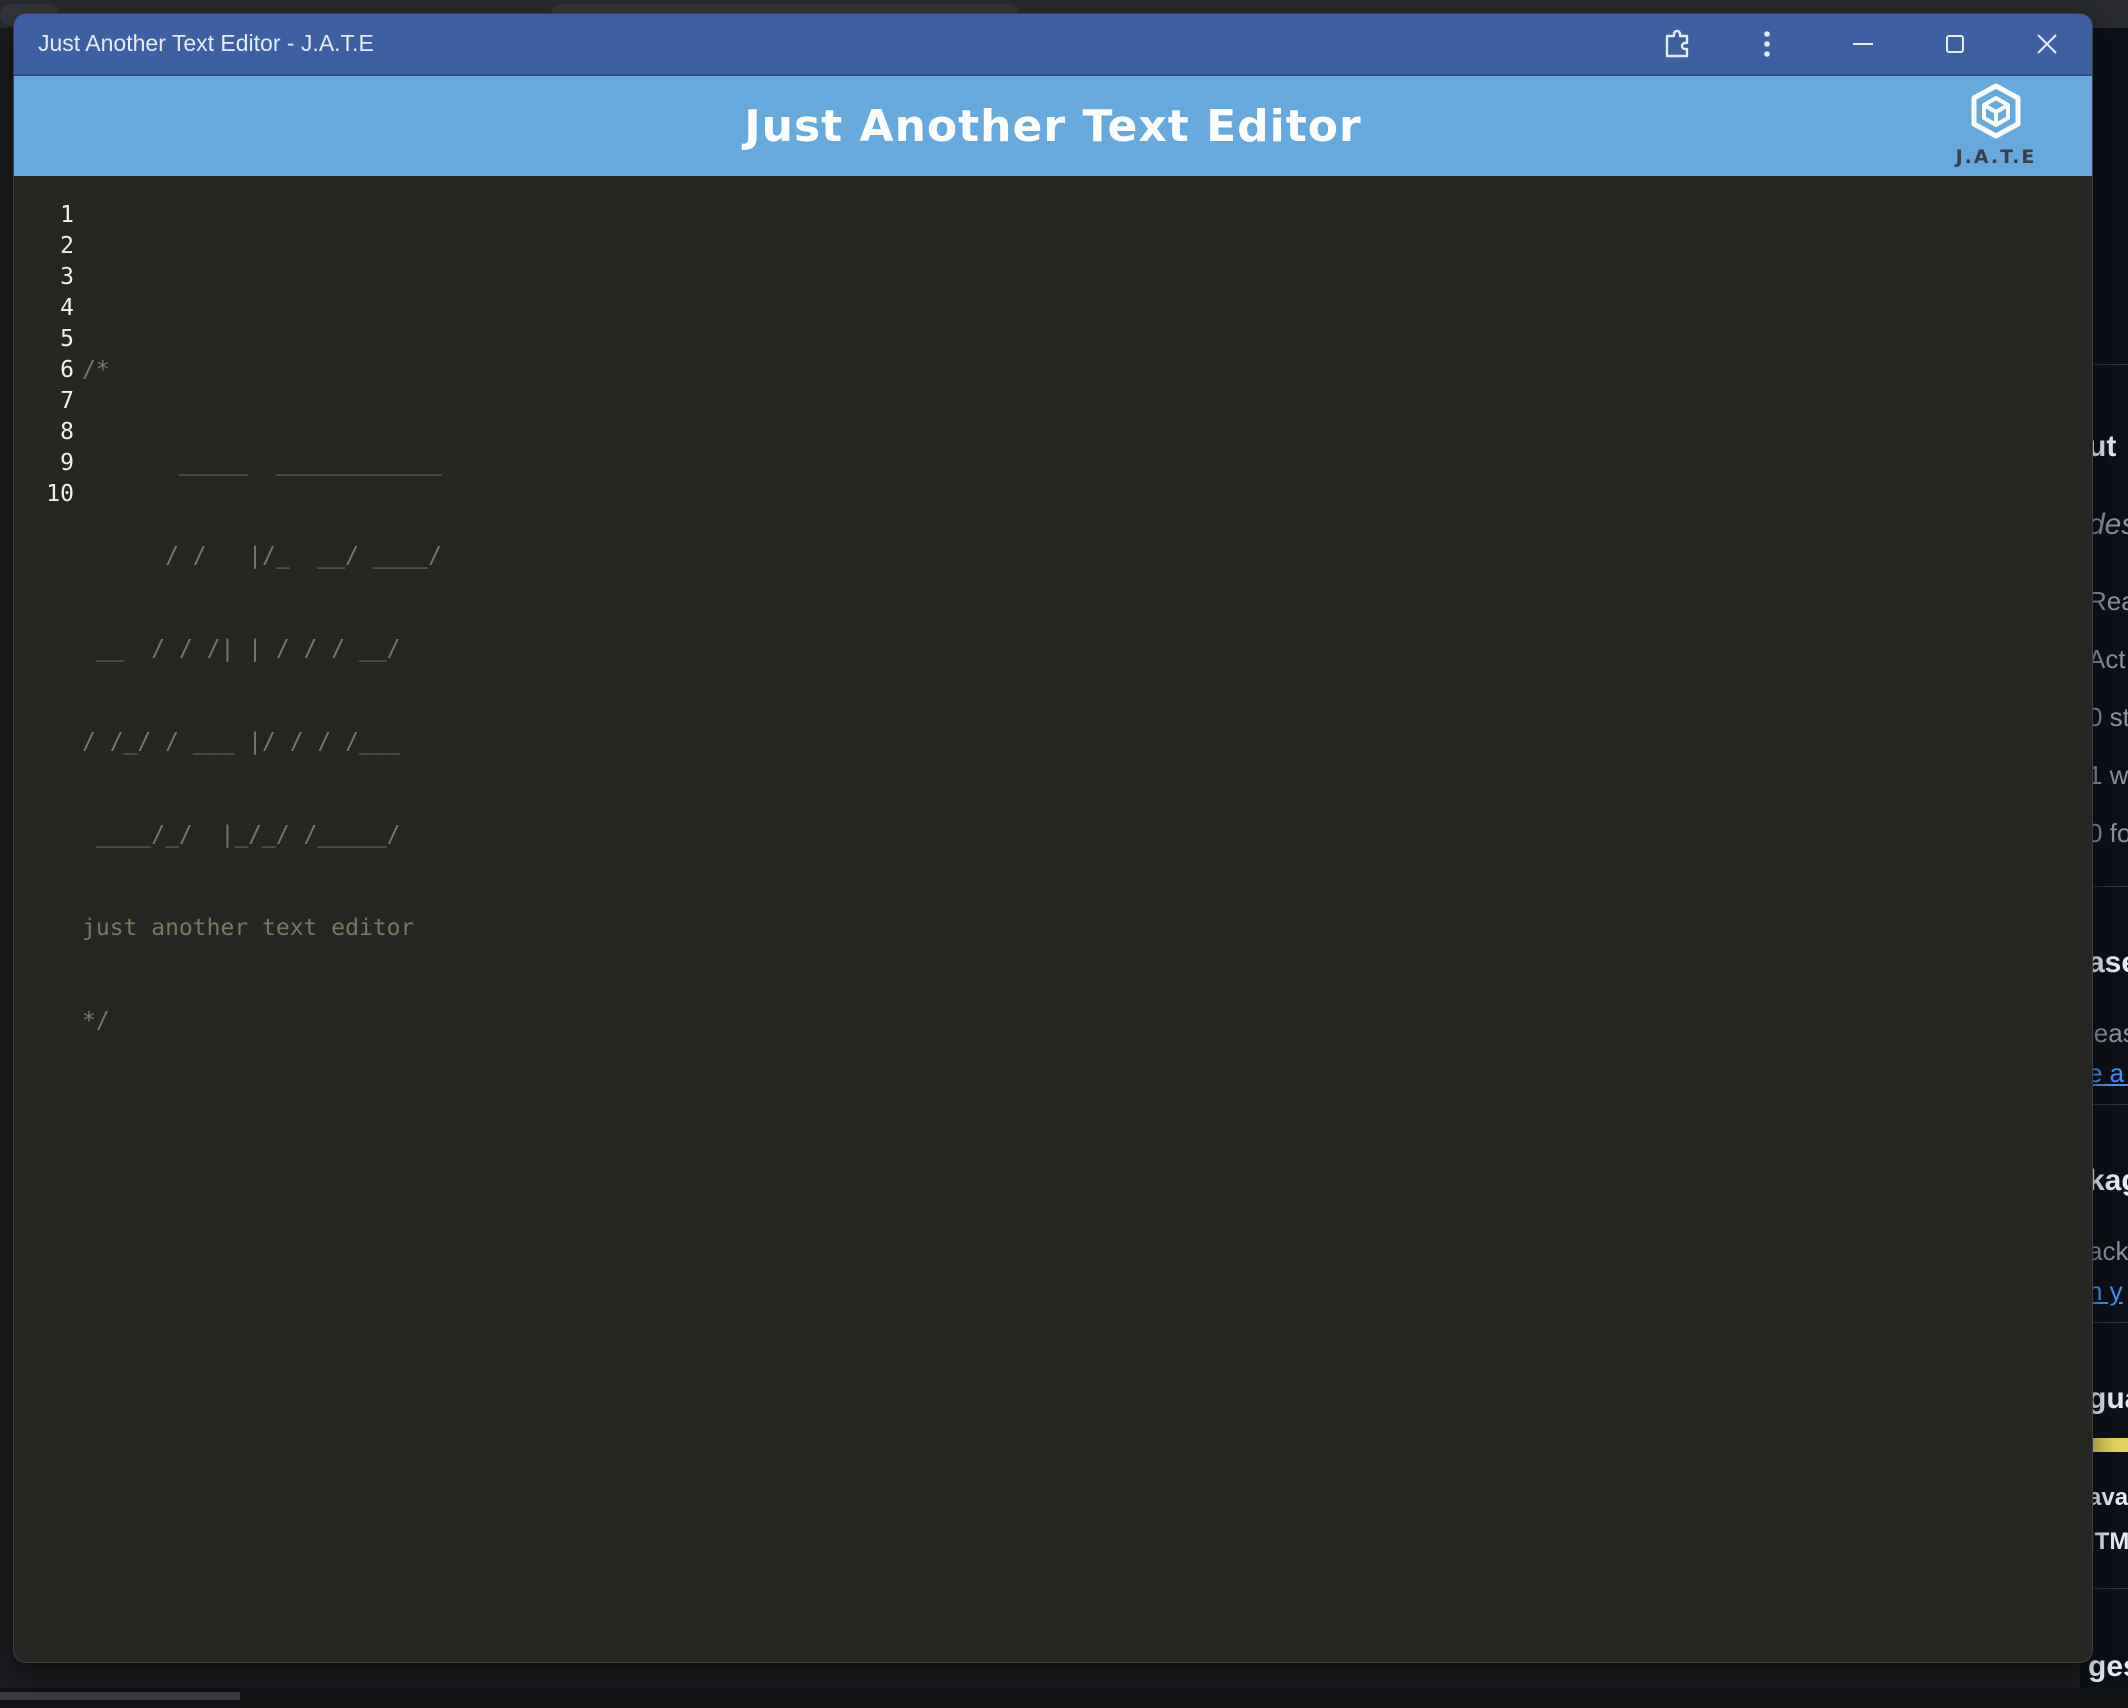 Image resolution: width=2128 pixels, height=1708 pixels. What do you see at coordinates (67, 308) in the screenshot?
I see `line-number: 4` at bounding box center [67, 308].